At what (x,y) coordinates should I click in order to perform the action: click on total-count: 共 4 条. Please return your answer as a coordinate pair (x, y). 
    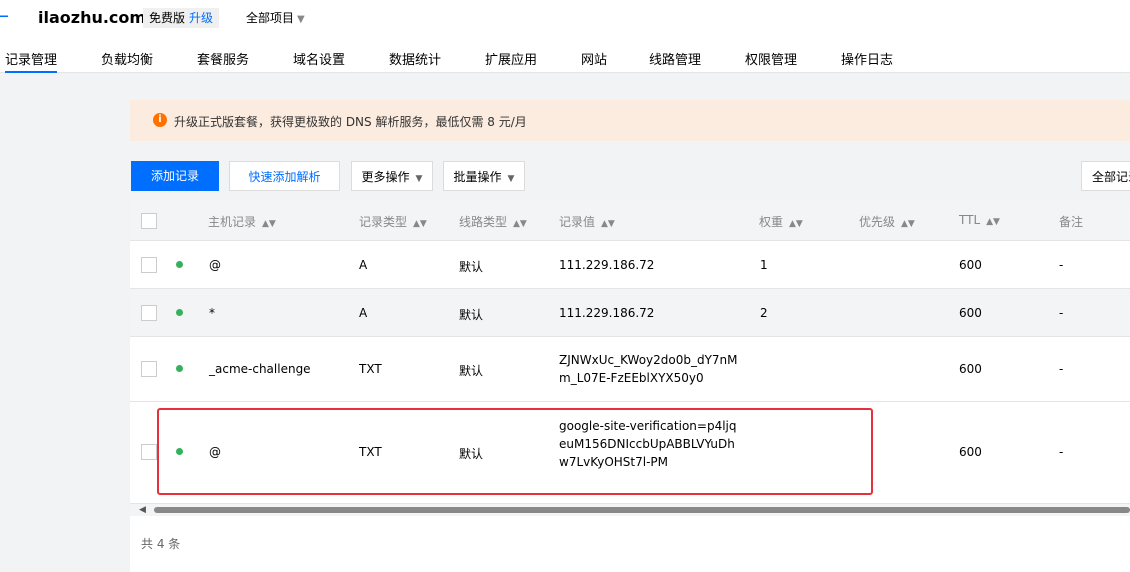
    Looking at the image, I should click on (161, 544).